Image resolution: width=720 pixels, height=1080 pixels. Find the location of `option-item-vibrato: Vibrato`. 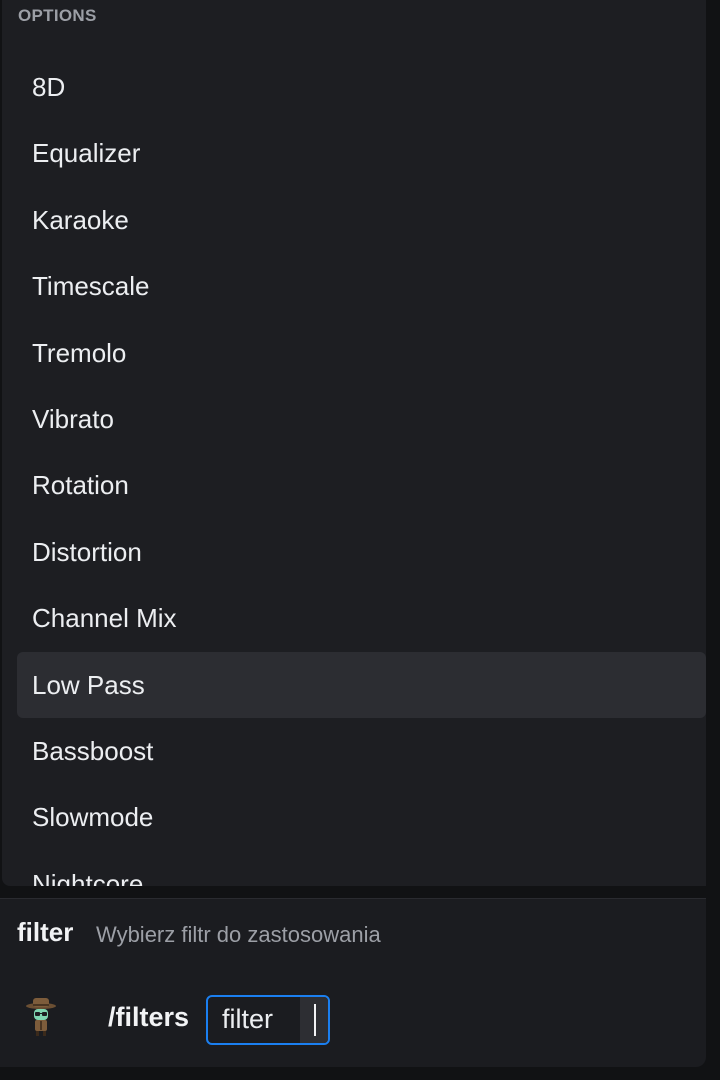

option-item-vibrato: Vibrato is located at coordinates (361, 419).